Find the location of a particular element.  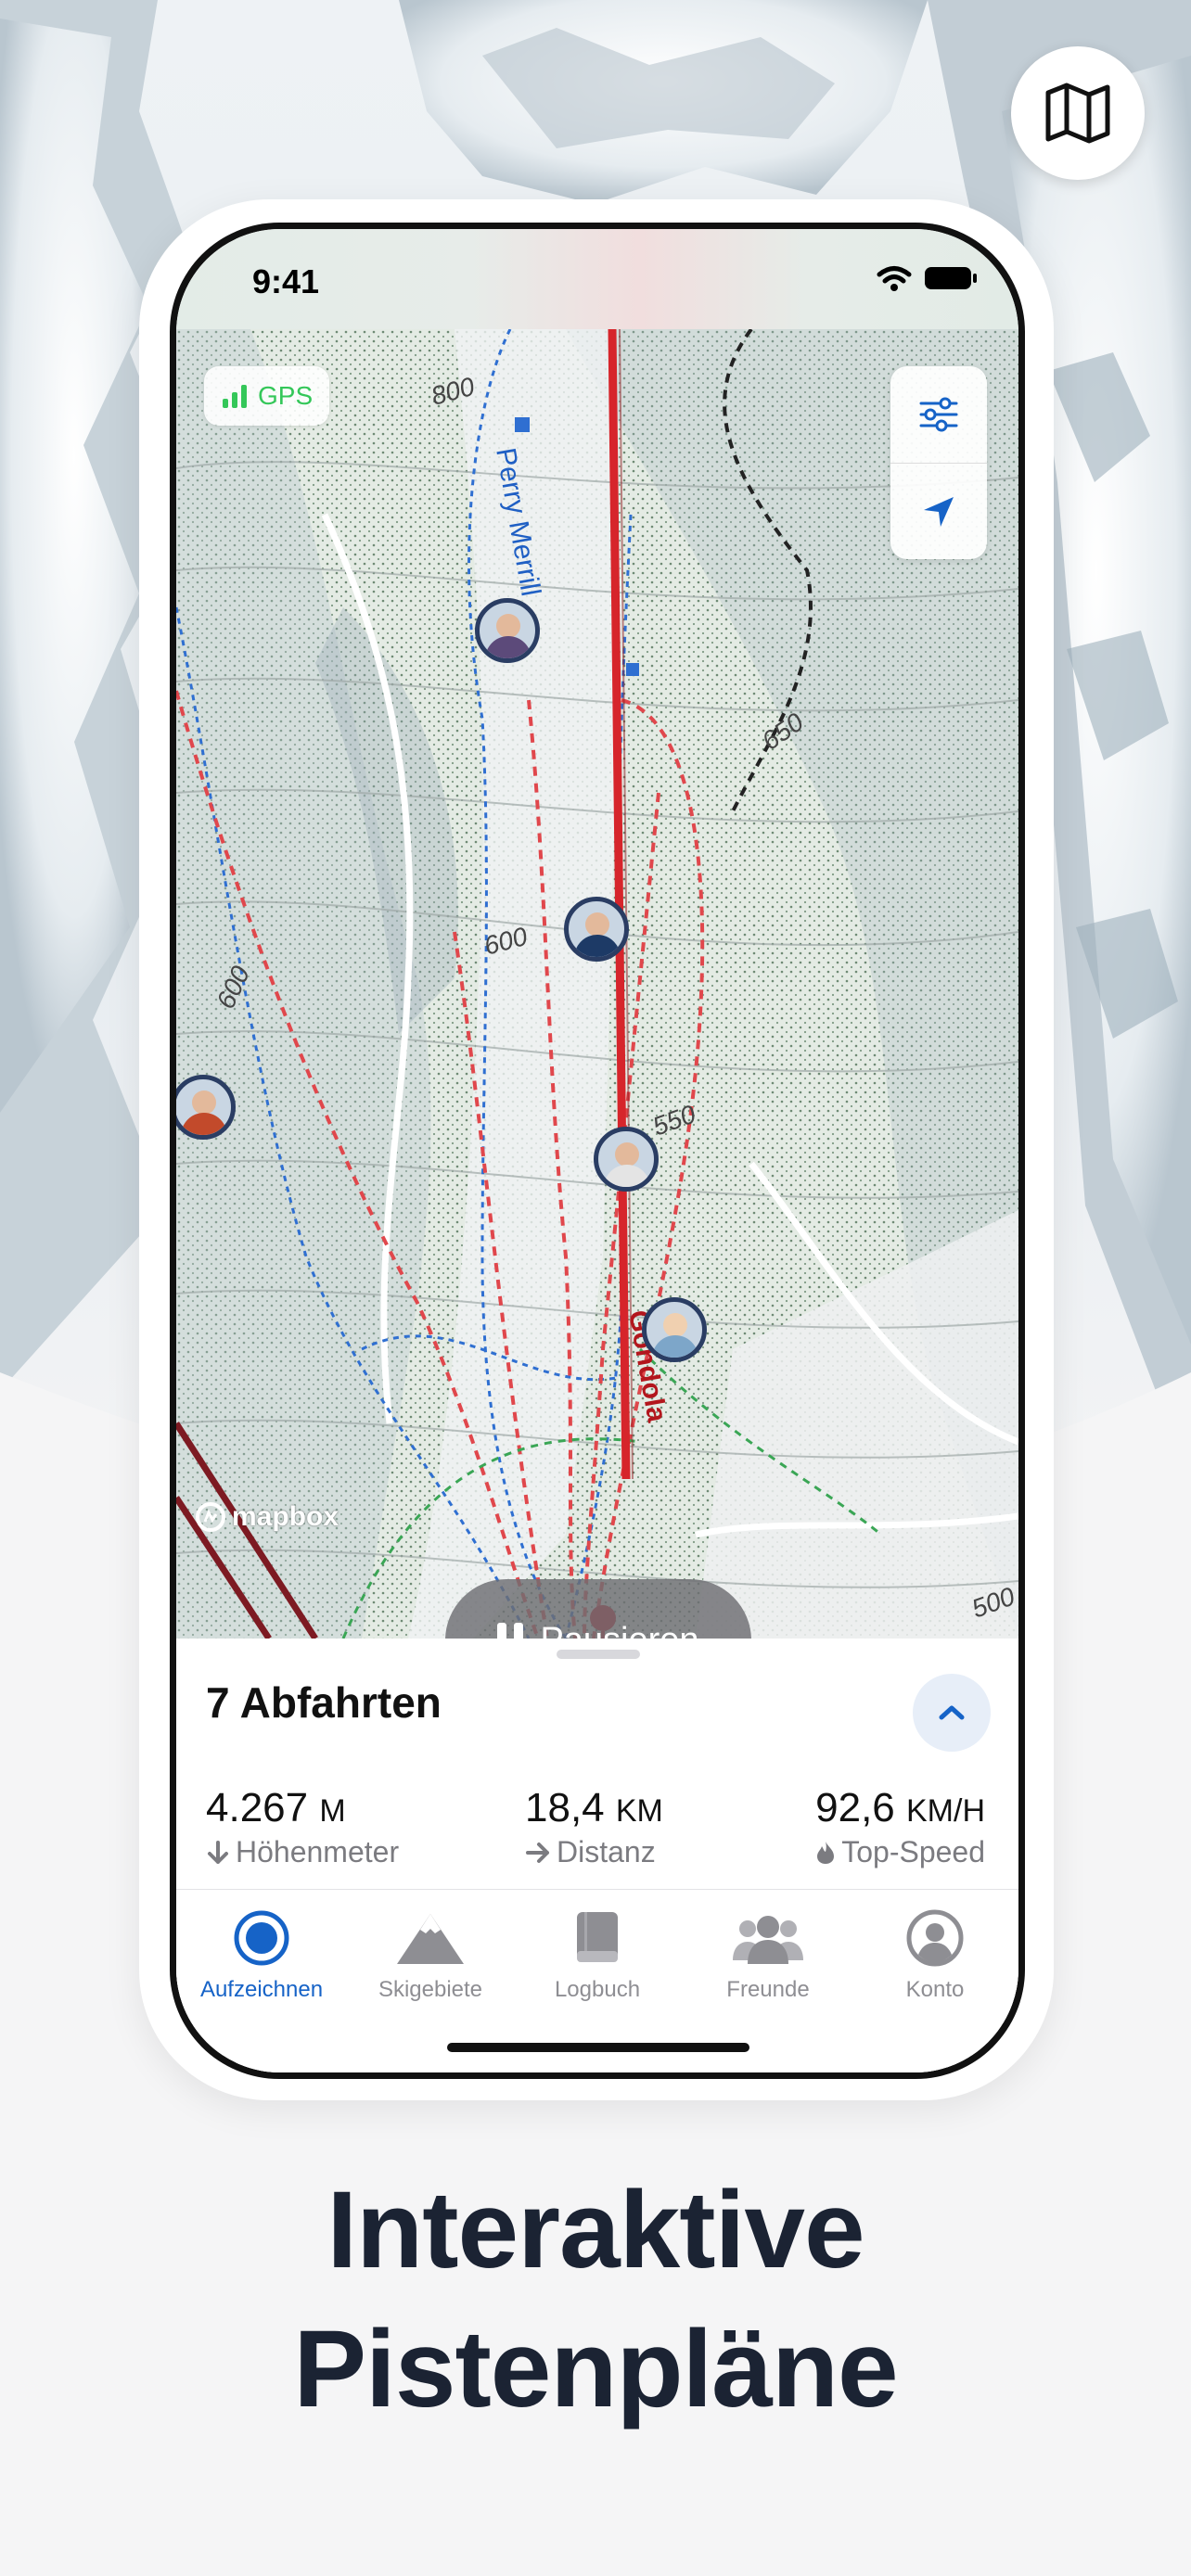

sheet-drag-handle is located at coordinates (598, 1654).